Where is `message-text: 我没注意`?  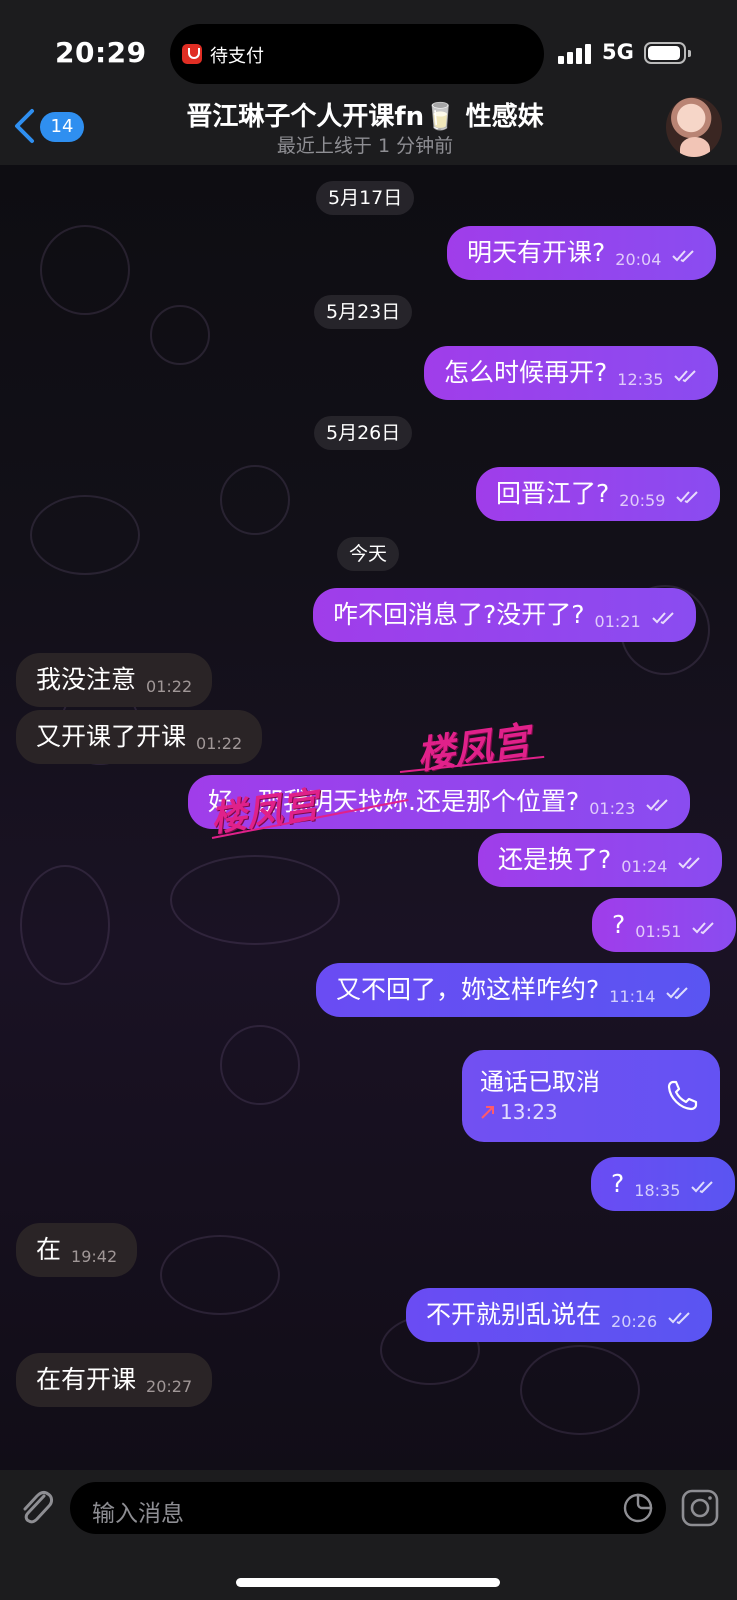 message-text: 我没注意 is located at coordinates (86, 679).